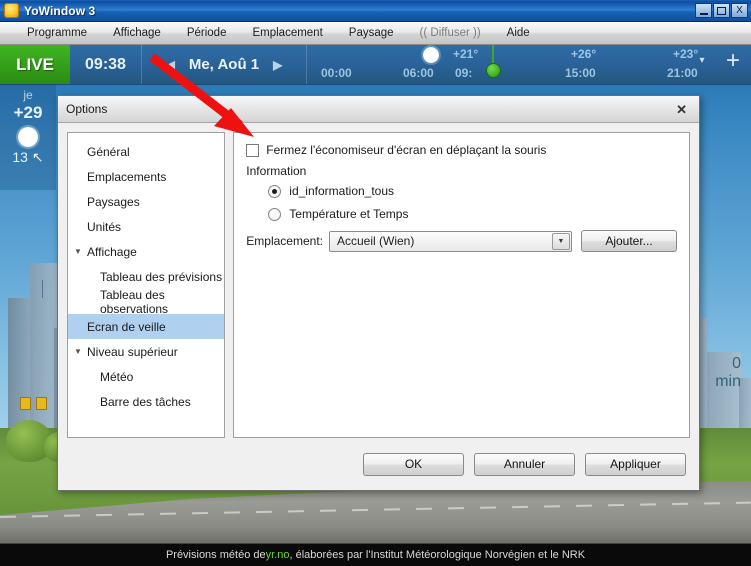  I want to click on tree-item-tableau-des-observations: Tableau des observations, so click(146, 301).